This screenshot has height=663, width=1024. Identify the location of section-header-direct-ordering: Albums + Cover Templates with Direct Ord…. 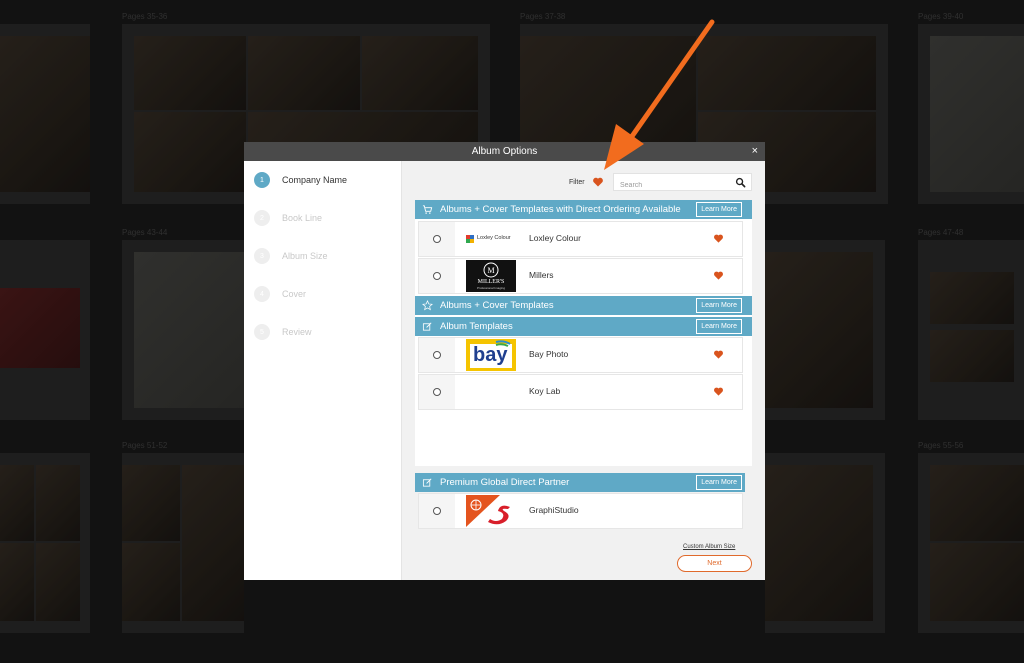
(583, 209).